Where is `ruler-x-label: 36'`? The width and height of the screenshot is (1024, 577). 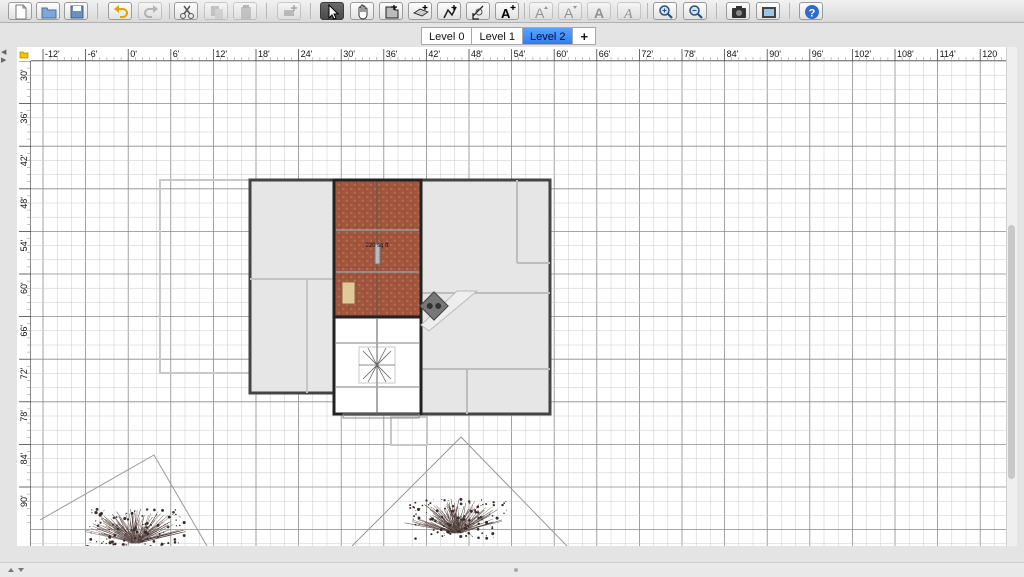 ruler-x-label: 36' is located at coordinates (392, 54).